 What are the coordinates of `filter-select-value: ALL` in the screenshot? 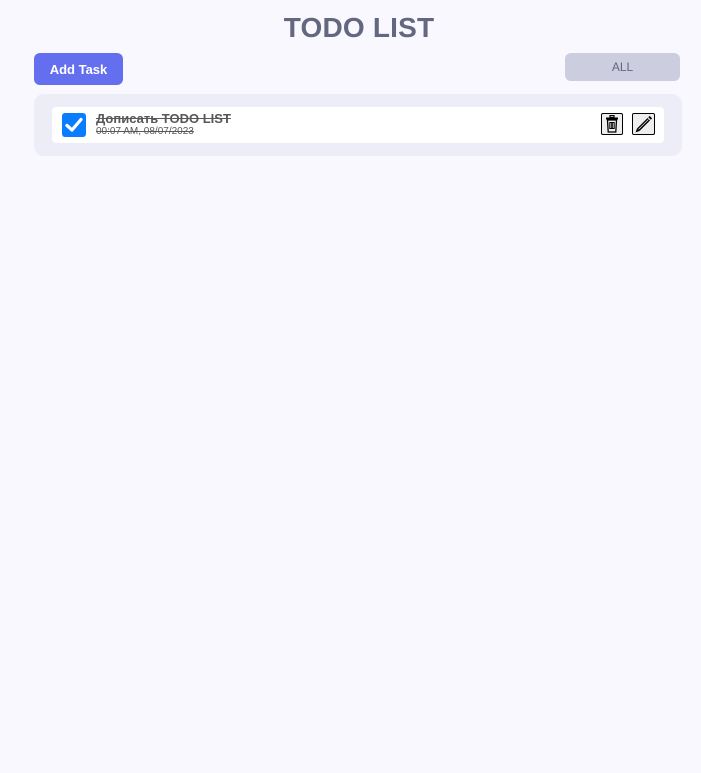 It's located at (622, 67).